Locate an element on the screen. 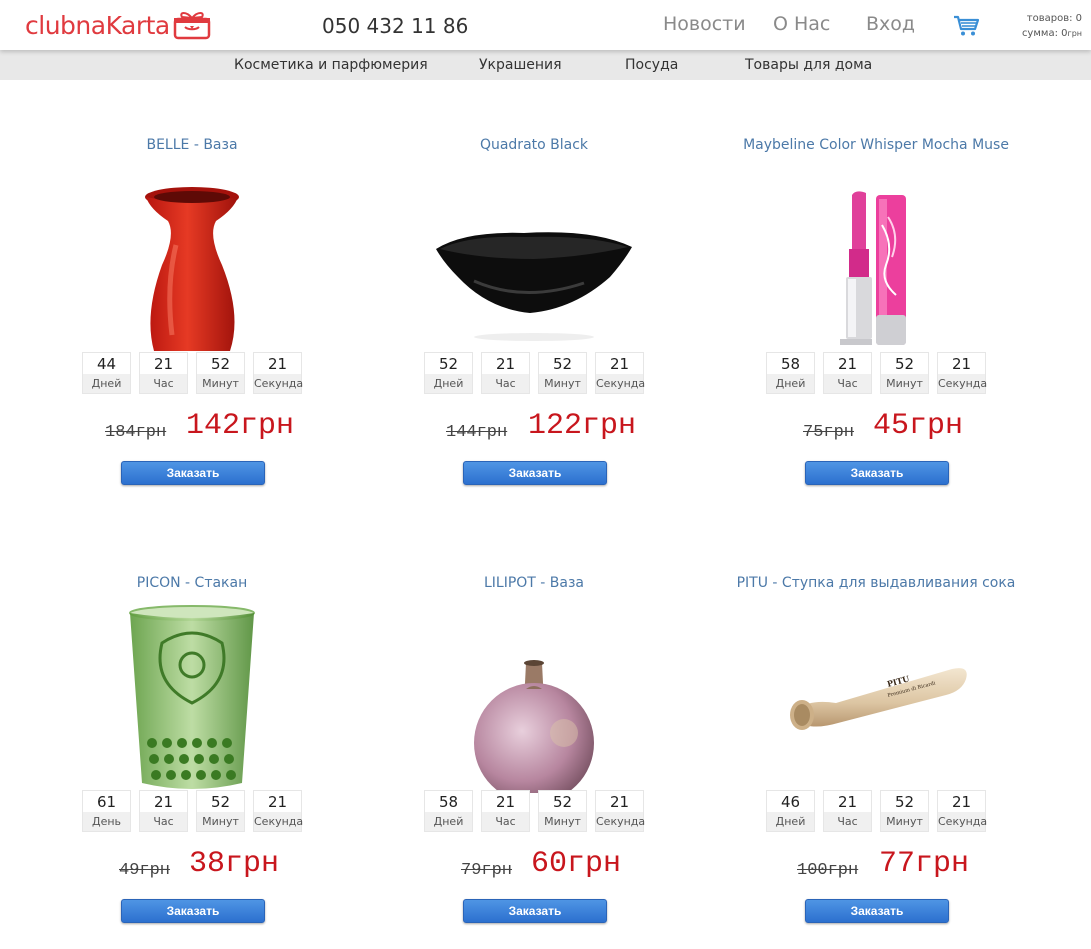  shopping-cart-icon is located at coordinates (966, 26).